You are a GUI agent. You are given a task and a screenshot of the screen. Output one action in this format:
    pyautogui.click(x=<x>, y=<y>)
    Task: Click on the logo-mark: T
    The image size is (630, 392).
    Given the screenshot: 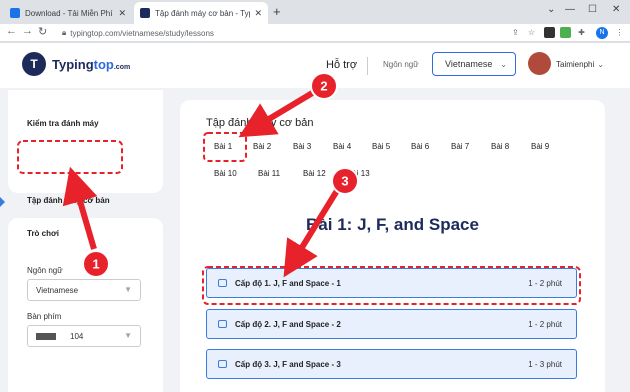 What is the action you would take?
    pyautogui.click(x=34, y=64)
    